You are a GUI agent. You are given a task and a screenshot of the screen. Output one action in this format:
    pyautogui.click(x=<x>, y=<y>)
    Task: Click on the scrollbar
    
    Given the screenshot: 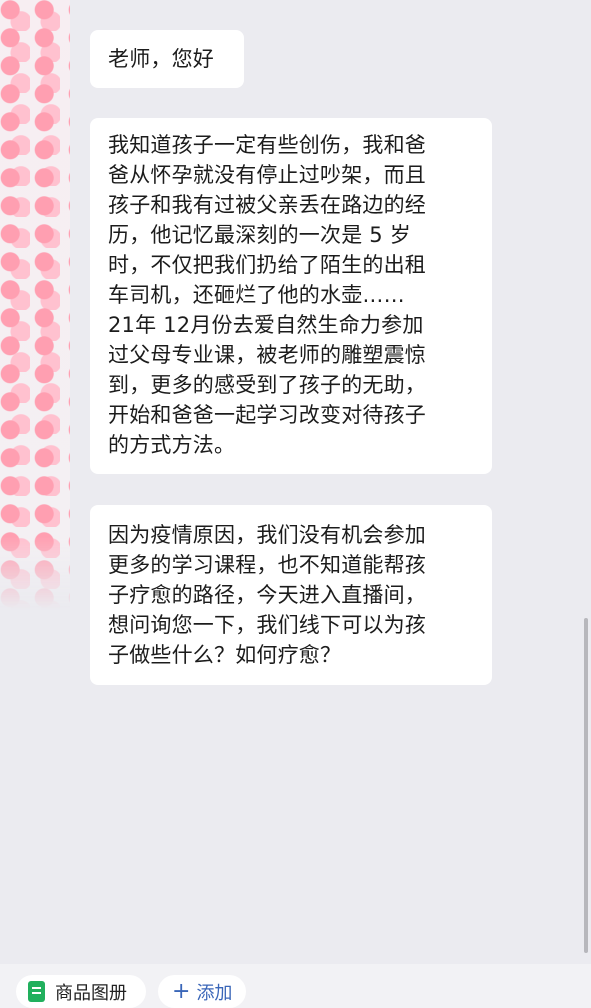 What is the action you would take?
    pyautogui.click(x=586, y=785)
    